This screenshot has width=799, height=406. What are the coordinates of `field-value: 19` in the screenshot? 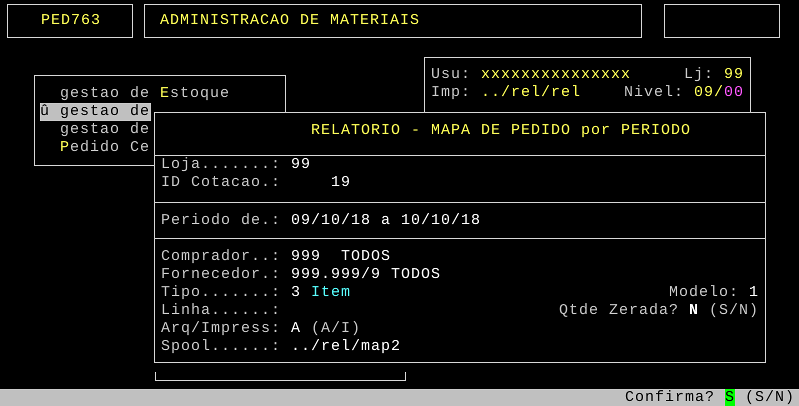 It's located at (341, 183).